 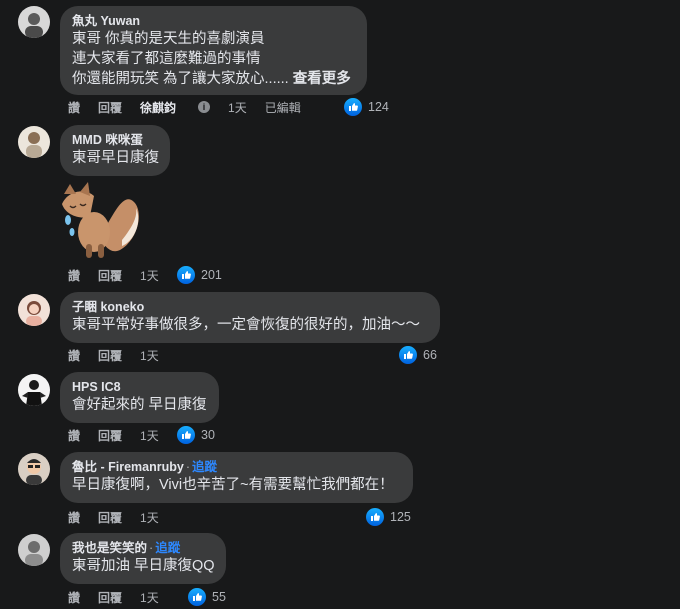 I want to click on author-name: 魚丸 Yuwan, so click(x=213, y=21).